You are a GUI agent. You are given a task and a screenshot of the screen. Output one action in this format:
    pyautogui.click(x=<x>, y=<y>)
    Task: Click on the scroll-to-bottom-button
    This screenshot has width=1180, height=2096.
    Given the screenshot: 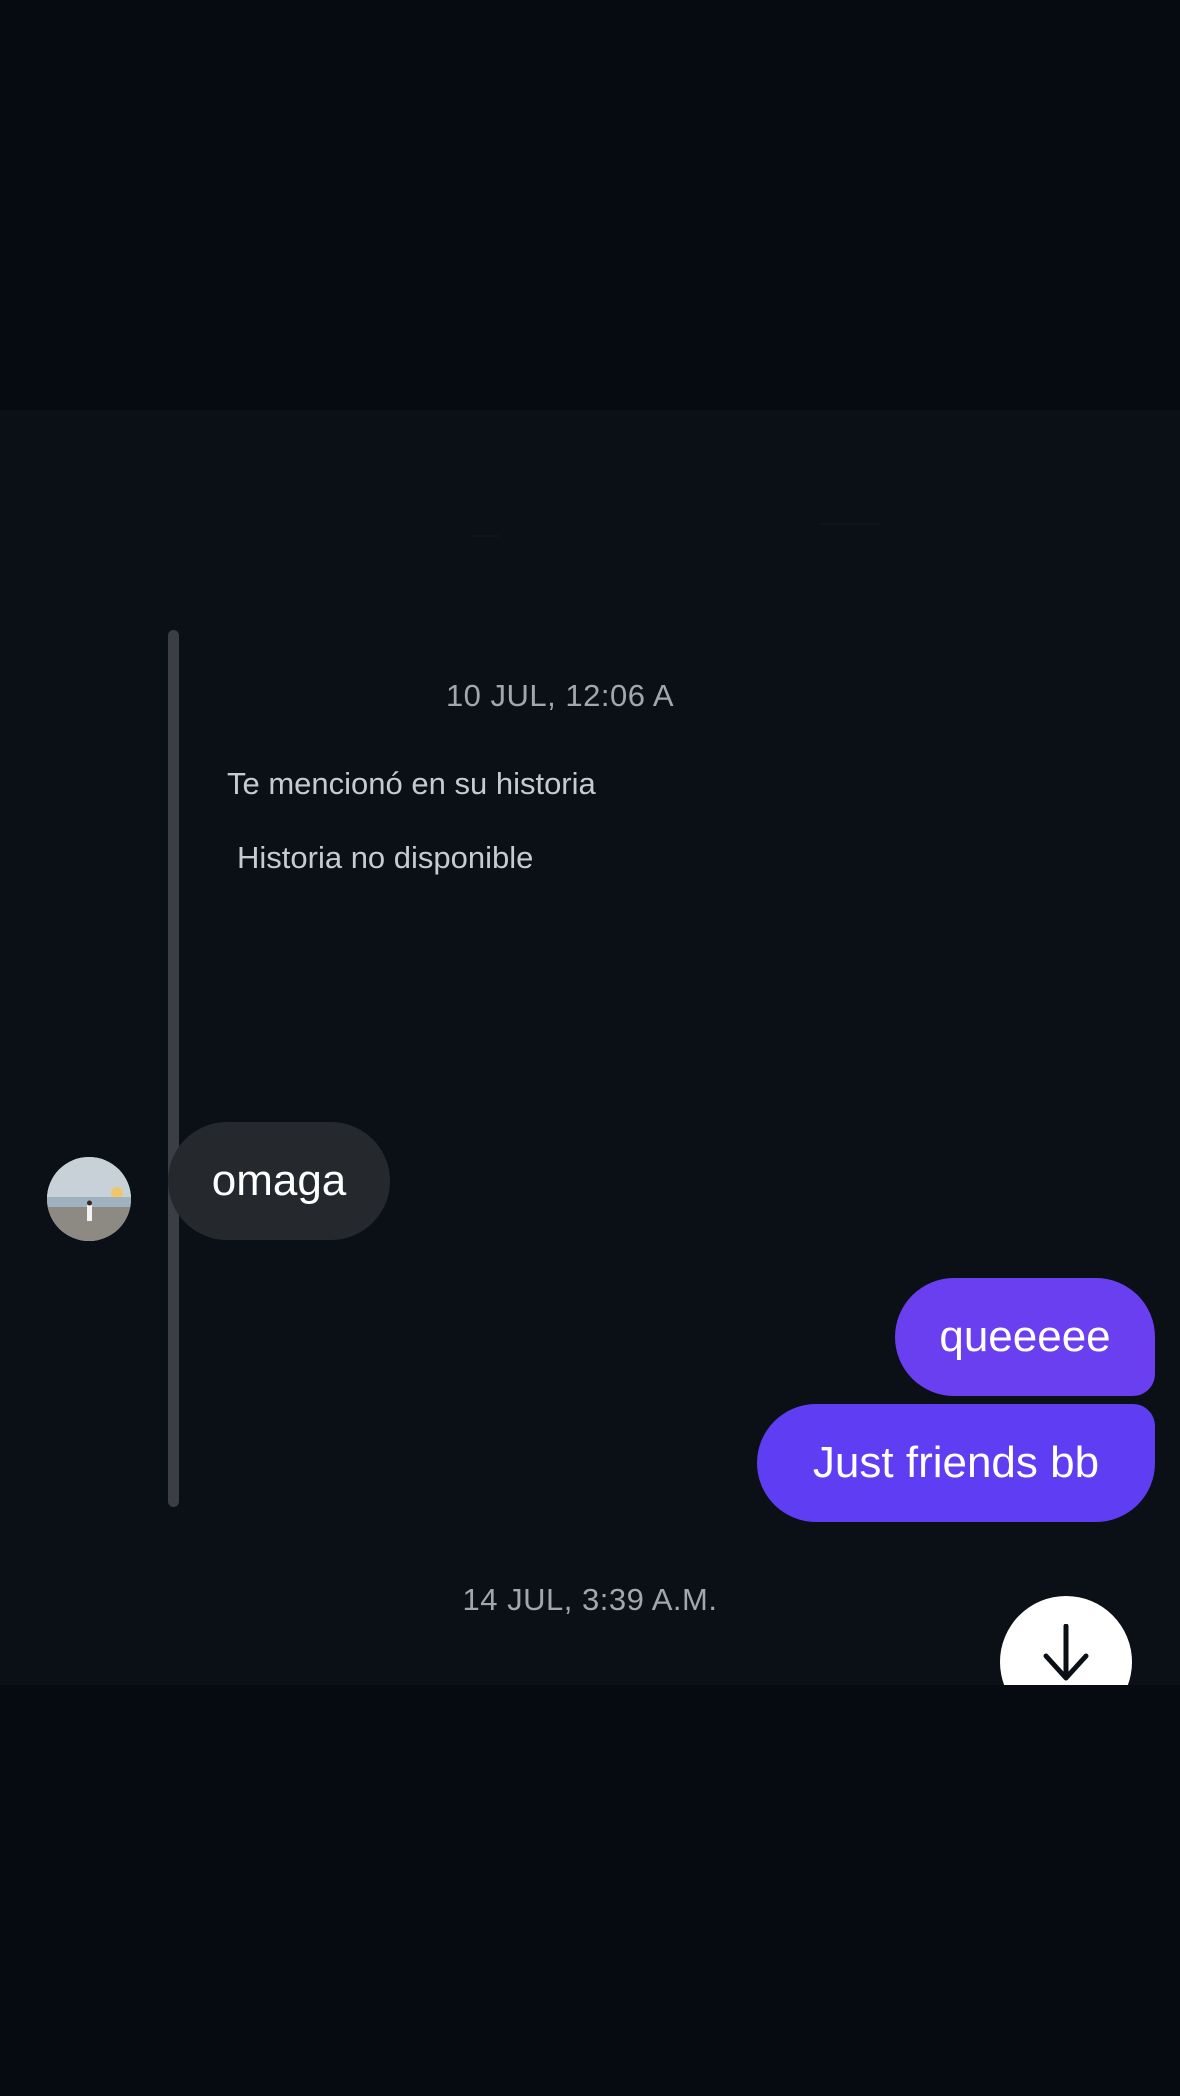 What is the action you would take?
    pyautogui.click(x=1066, y=1640)
    